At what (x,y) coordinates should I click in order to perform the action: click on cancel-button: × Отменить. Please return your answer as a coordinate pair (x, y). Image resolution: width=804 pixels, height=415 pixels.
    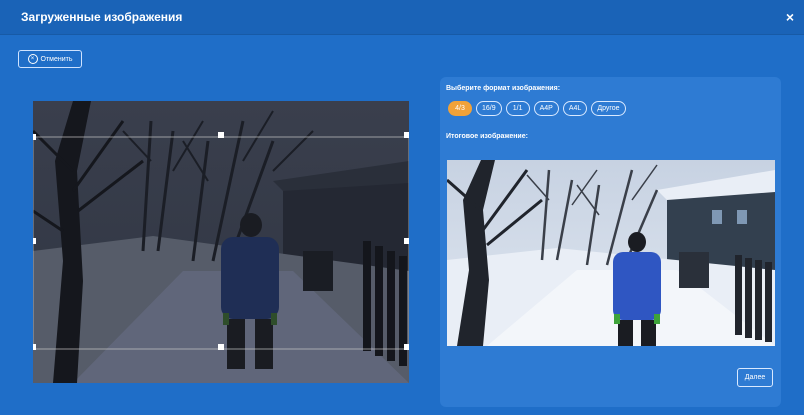
    Looking at the image, I should click on (50, 59).